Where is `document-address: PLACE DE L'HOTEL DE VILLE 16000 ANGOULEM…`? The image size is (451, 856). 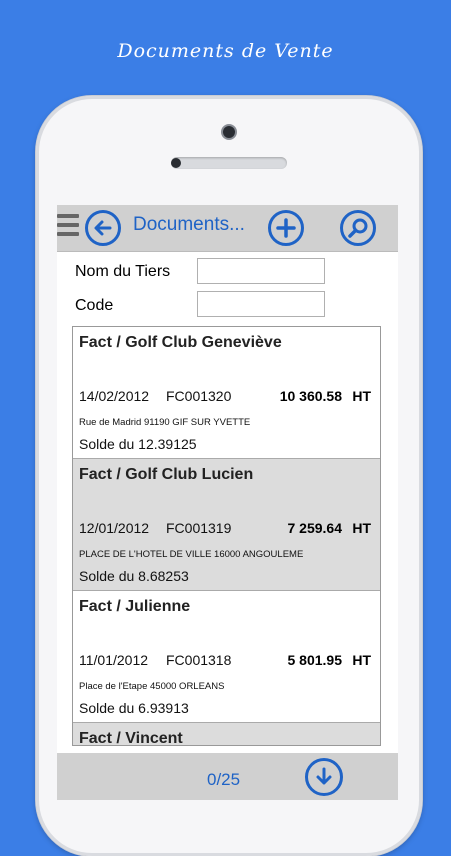
document-address: PLACE DE L'HOTEL DE VILLE 16000 ANGOULEM… is located at coordinates (191, 554).